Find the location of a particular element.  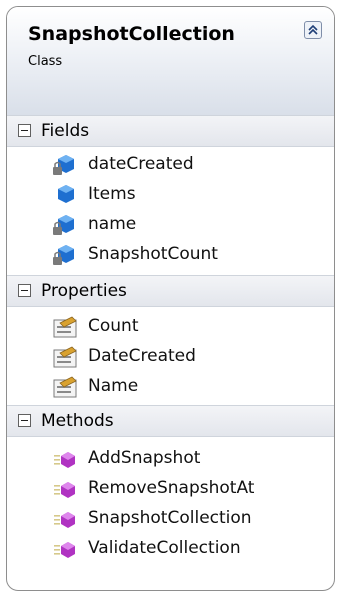

section-fields-header: Fields is located at coordinates (170, 131).